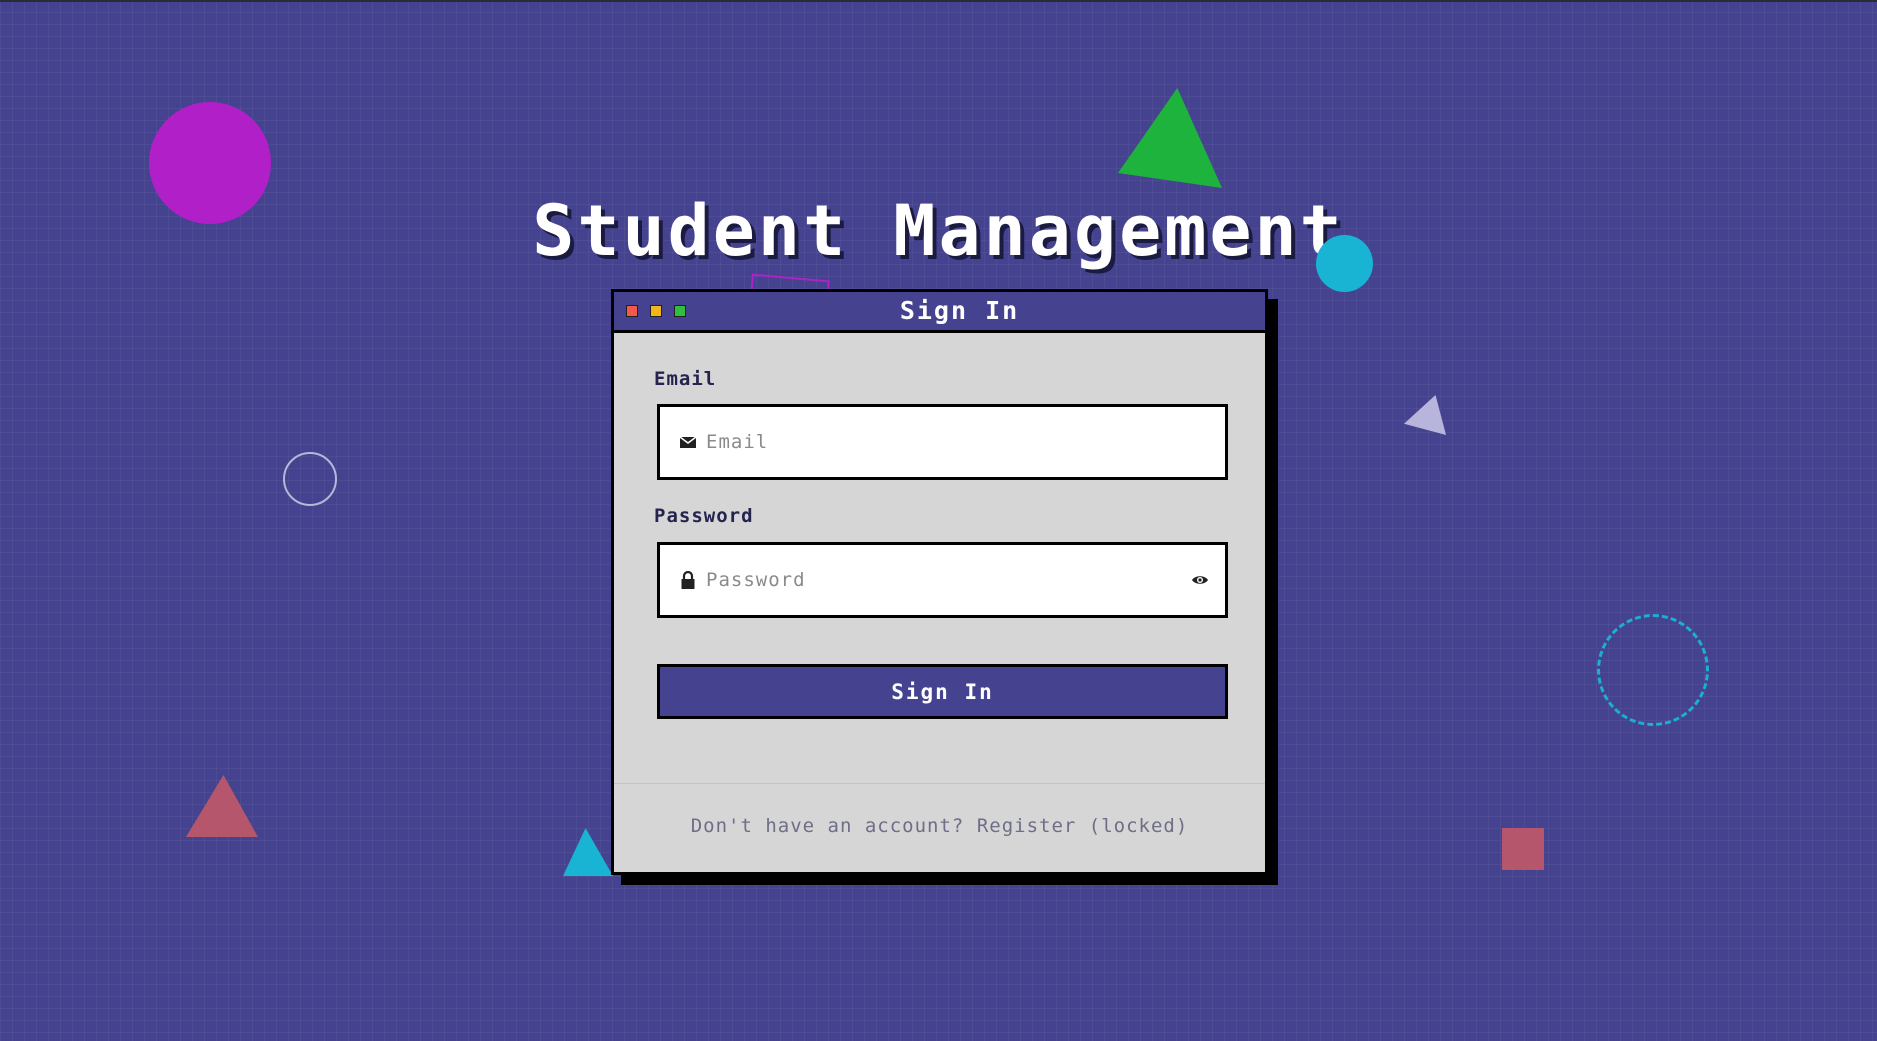  What do you see at coordinates (1653, 670) in the screenshot?
I see `decorative-cyan-dashed-ring` at bounding box center [1653, 670].